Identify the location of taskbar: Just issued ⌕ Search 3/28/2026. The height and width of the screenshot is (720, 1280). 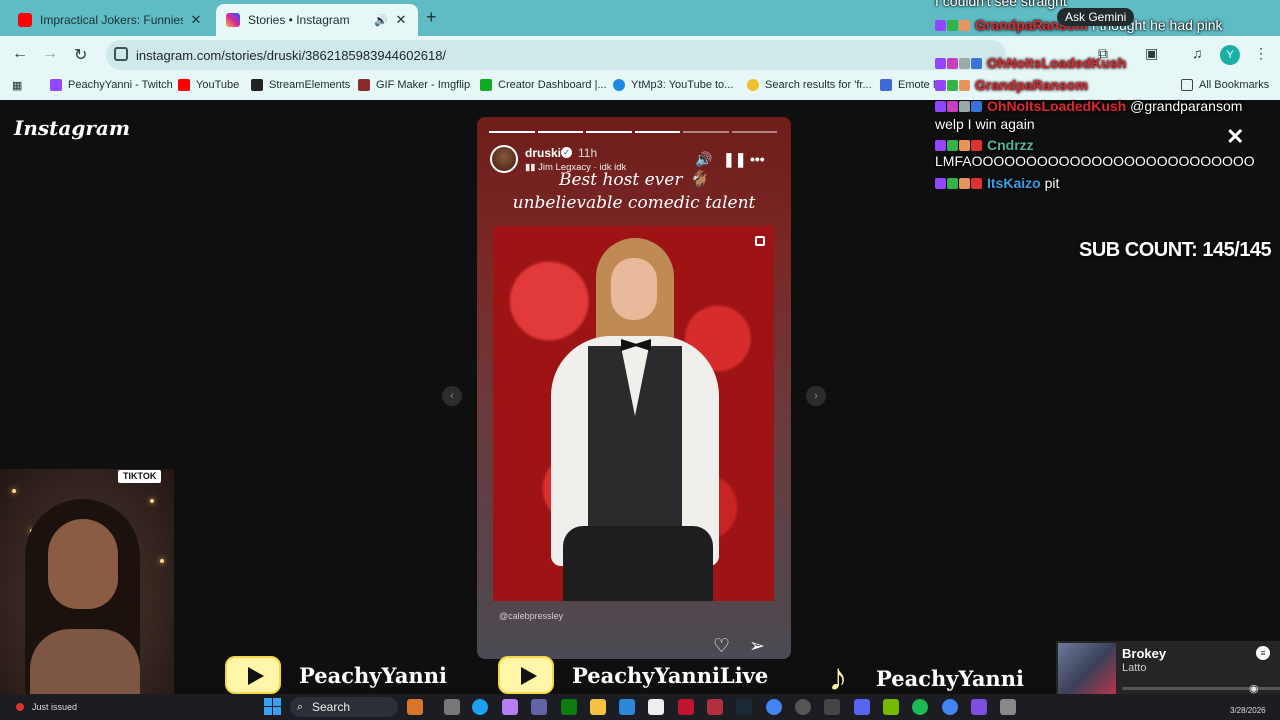
(640, 707).